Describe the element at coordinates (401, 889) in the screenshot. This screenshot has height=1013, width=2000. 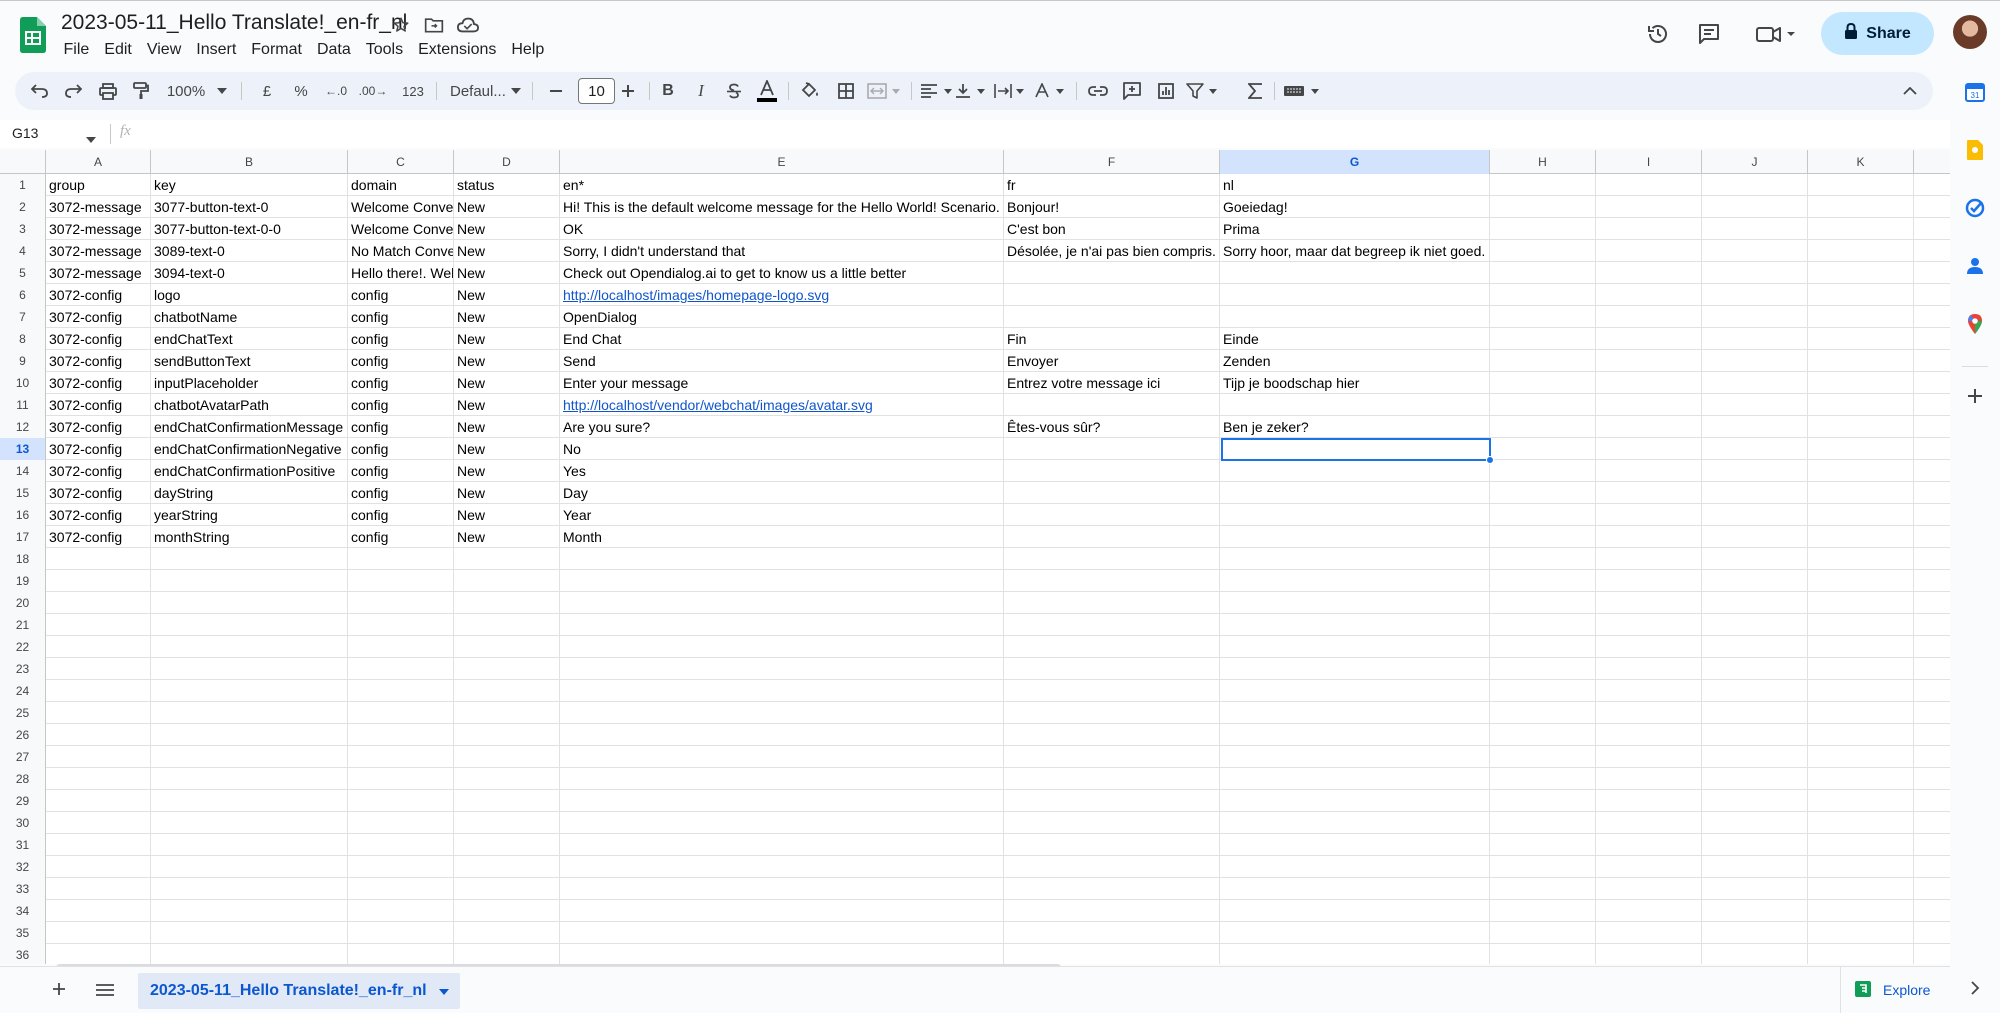
I see `cell-c33` at that location.